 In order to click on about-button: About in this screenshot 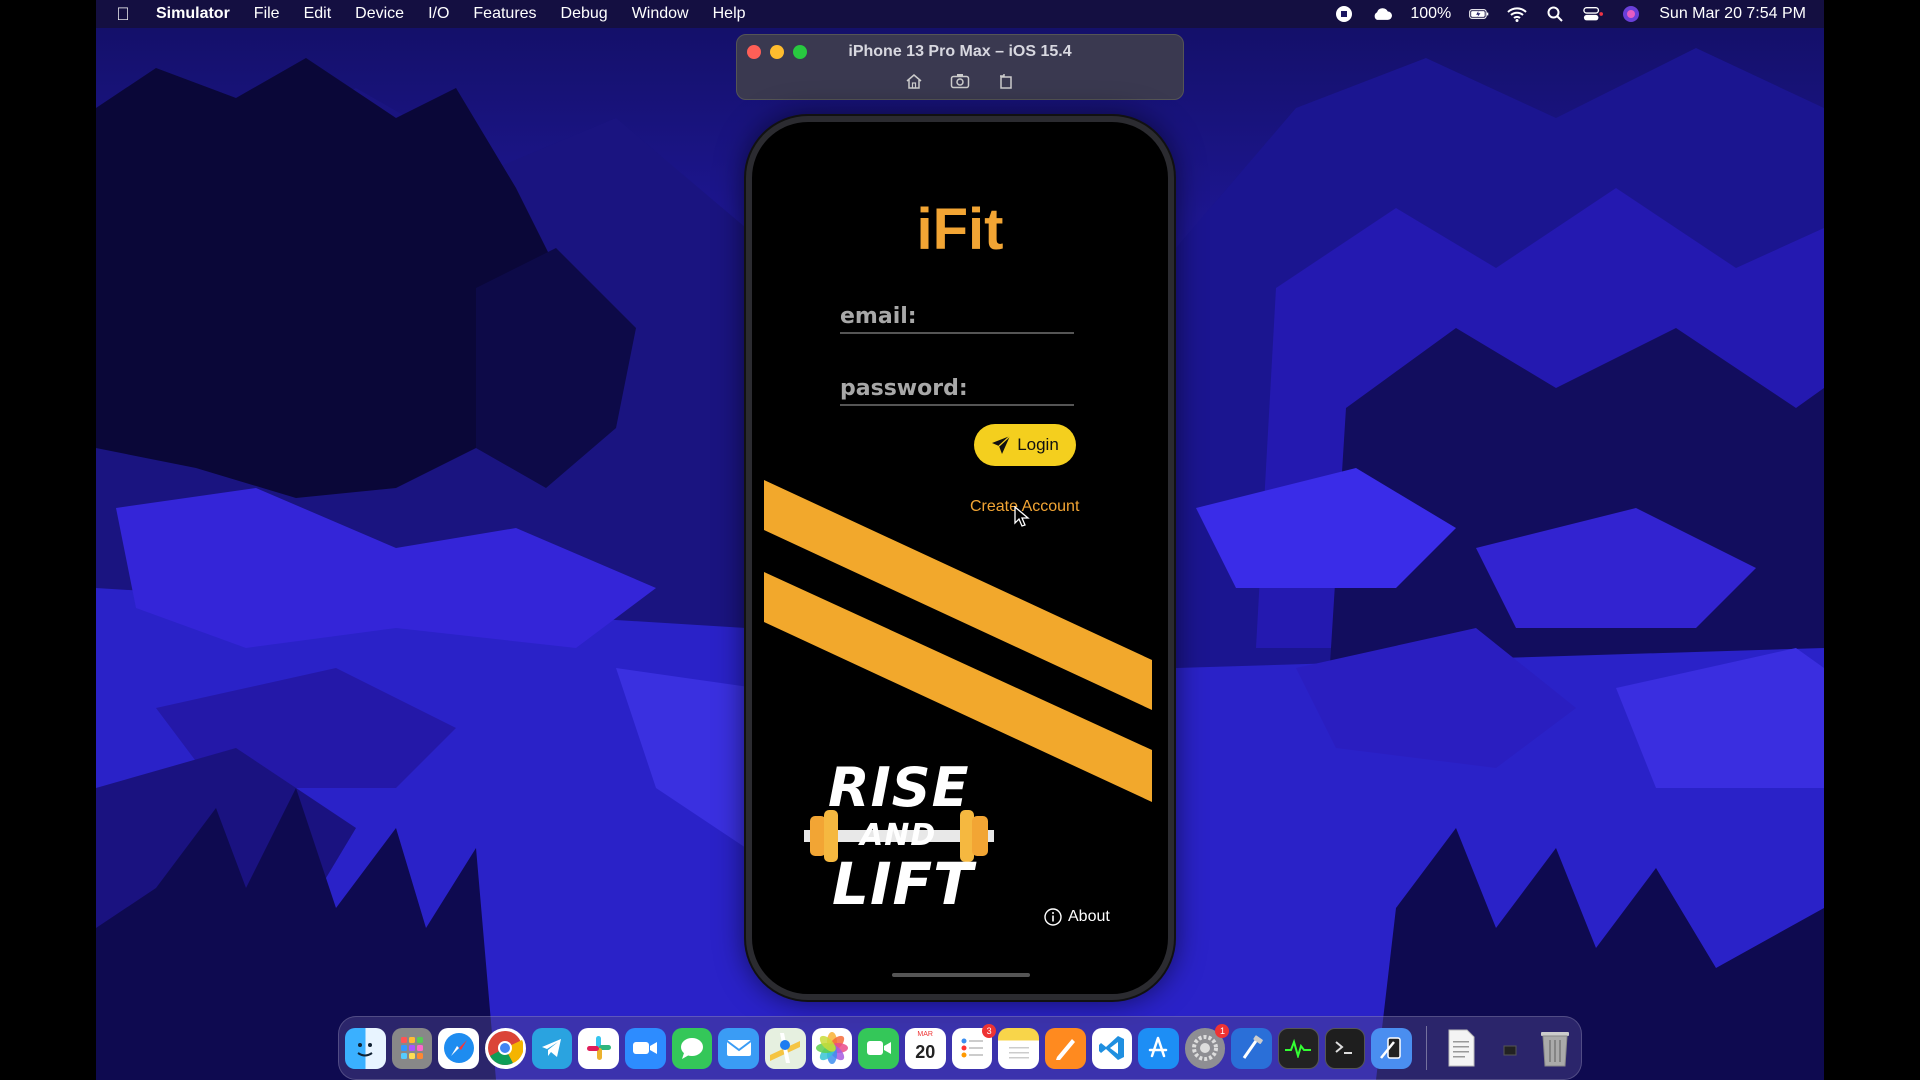, I will do `click(1077, 917)`.